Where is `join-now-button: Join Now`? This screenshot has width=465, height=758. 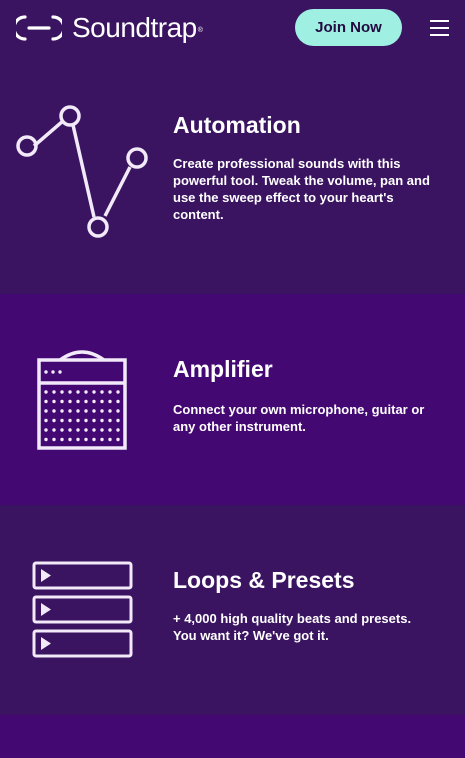
join-now-button: Join Now is located at coordinates (348, 27).